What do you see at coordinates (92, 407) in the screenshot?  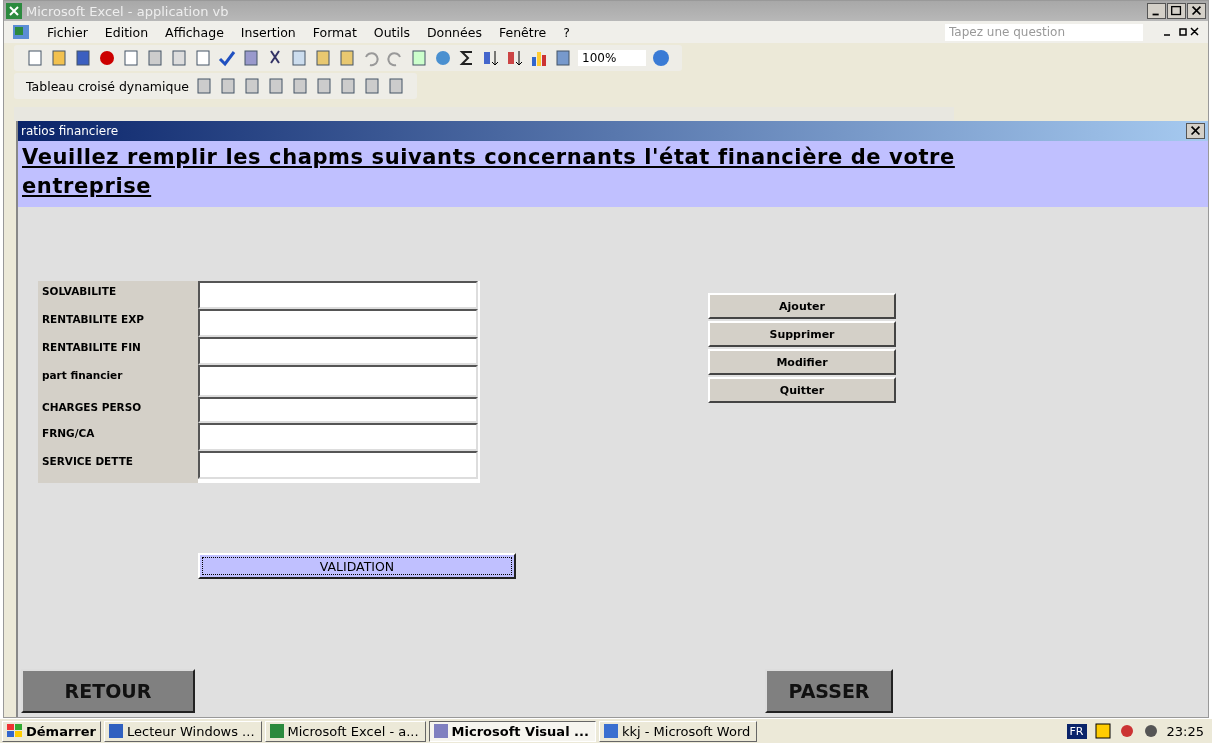 I see `field-label: CHARGES PERSO` at bounding box center [92, 407].